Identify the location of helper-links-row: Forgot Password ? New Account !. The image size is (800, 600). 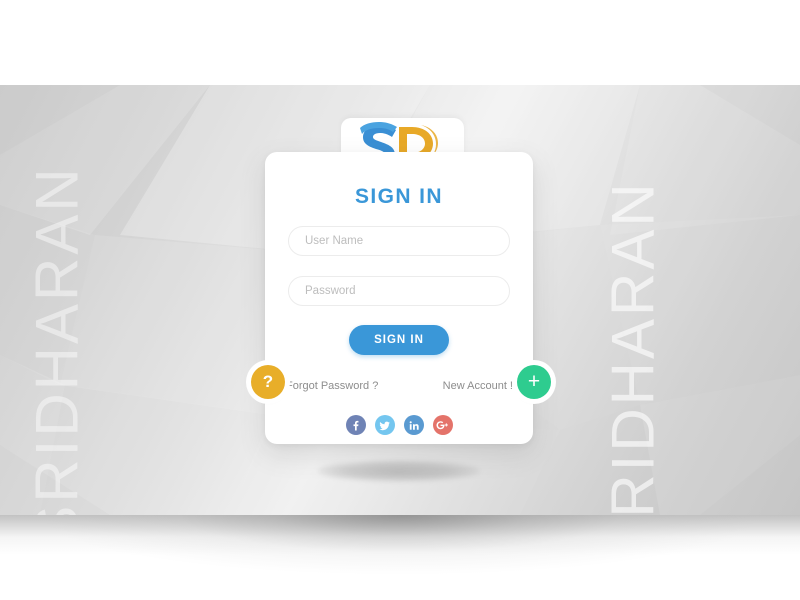
(399, 387).